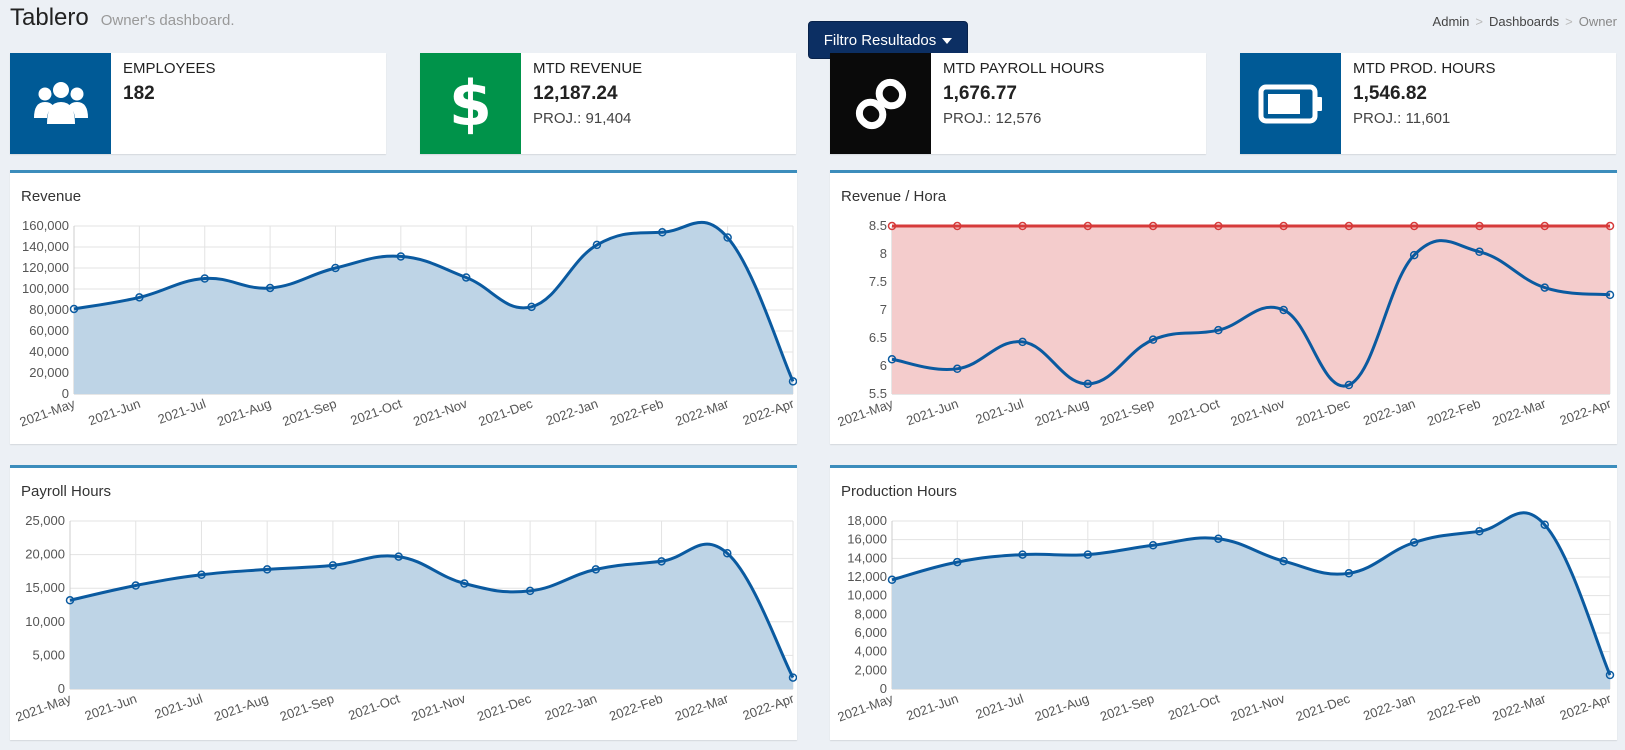 The width and height of the screenshot is (1625, 750). What do you see at coordinates (1424, 68) in the screenshot?
I see `info-label: MTD PROD. HOURS` at bounding box center [1424, 68].